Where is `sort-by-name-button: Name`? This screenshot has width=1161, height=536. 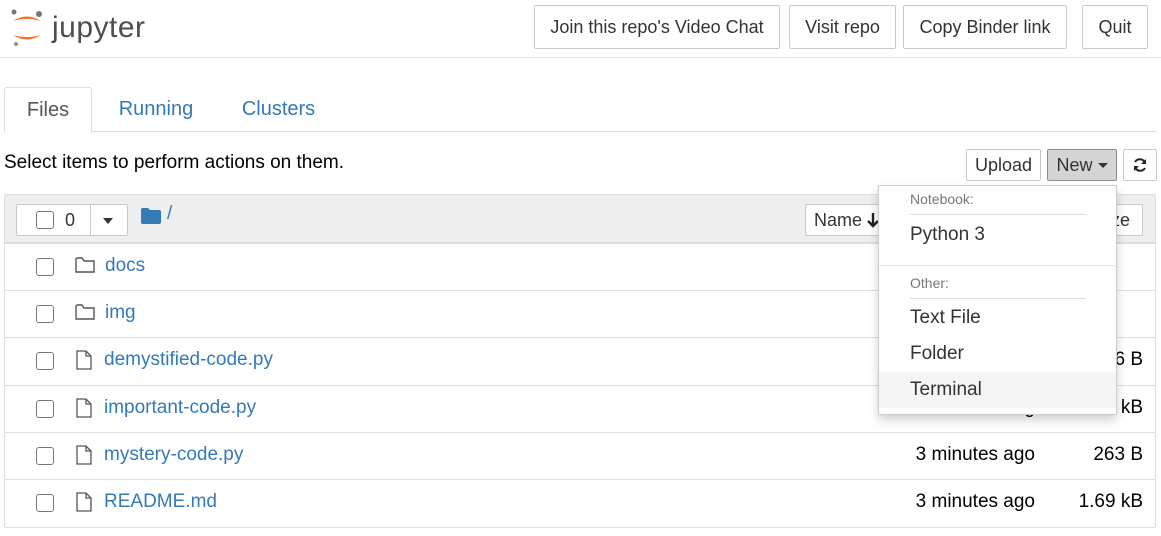 sort-by-name-button: Name is located at coordinates (847, 220).